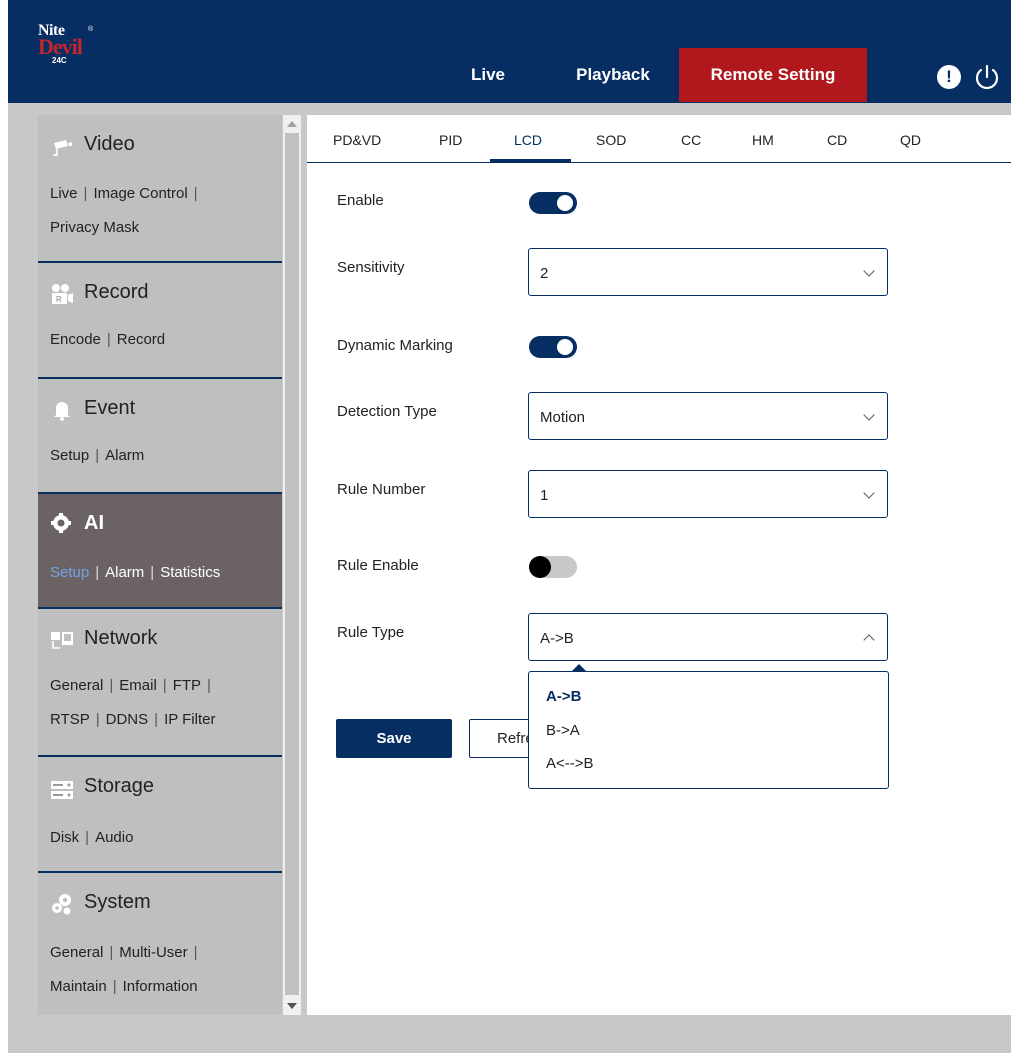 This screenshot has width=1011, height=1053. What do you see at coordinates (528, 140) in the screenshot?
I see `tab-lcd: LCD` at bounding box center [528, 140].